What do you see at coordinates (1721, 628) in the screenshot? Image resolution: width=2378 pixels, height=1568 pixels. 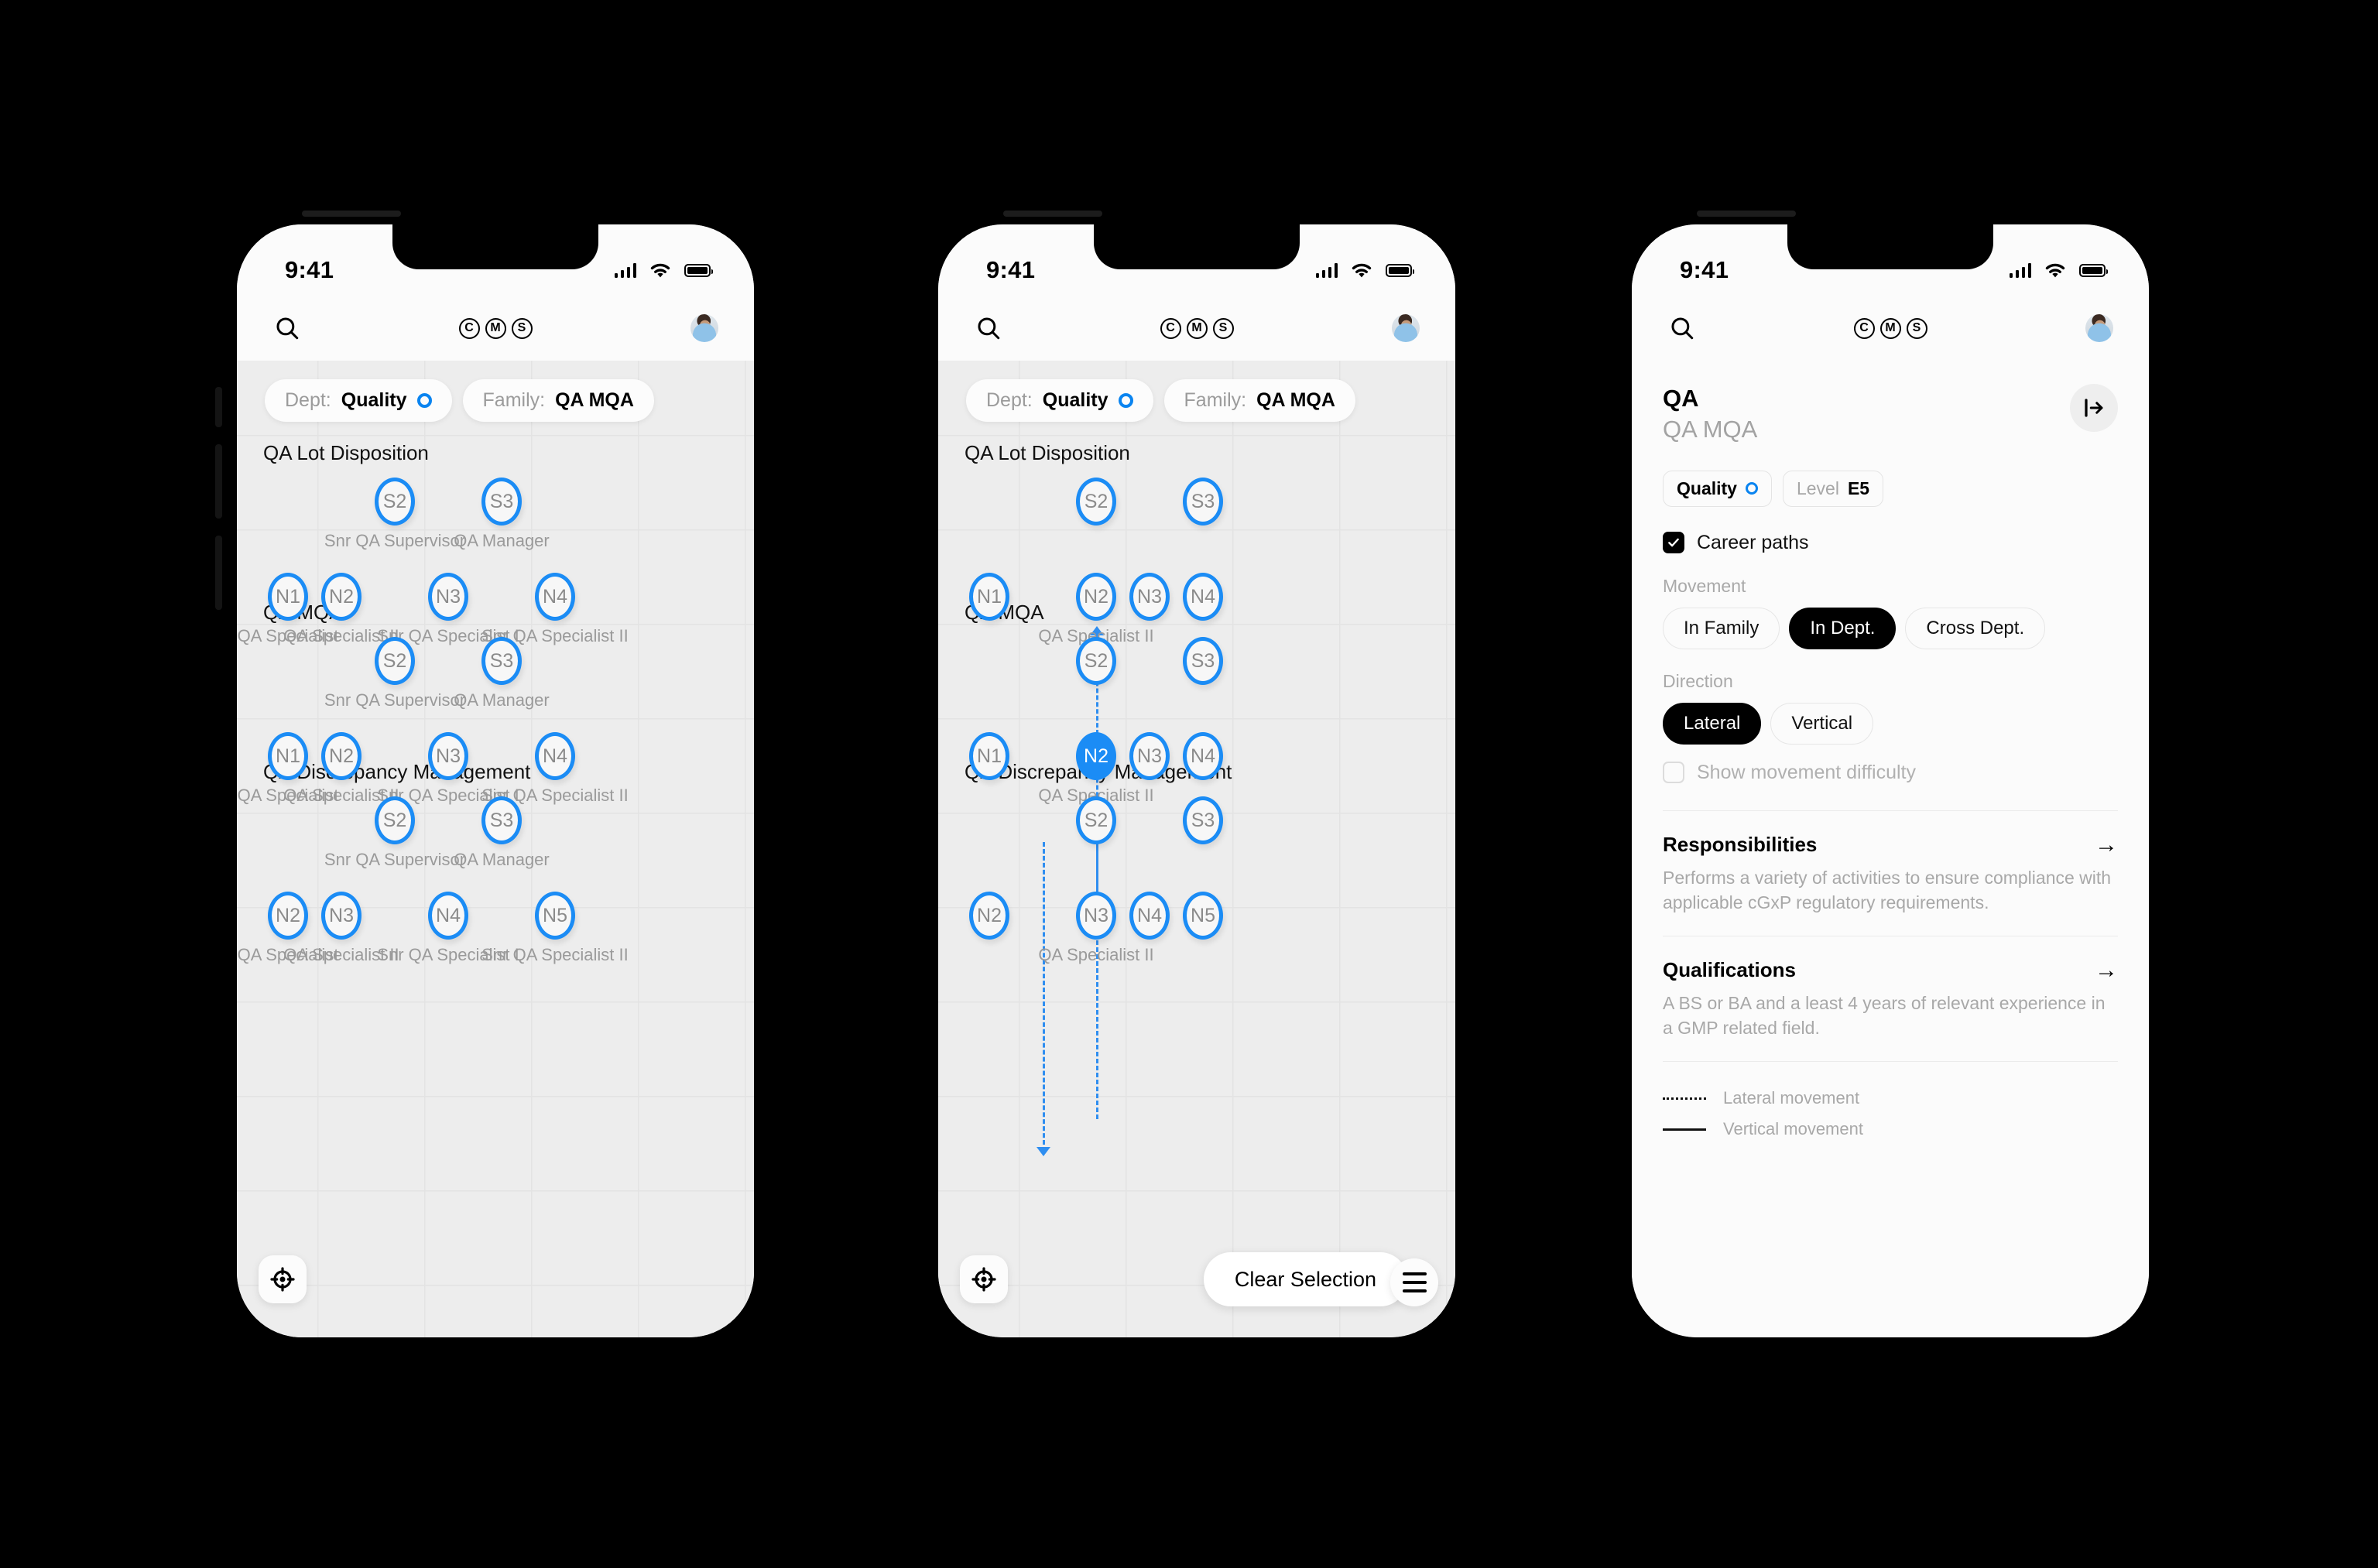 I see `movement-option-in-family: In Family` at bounding box center [1721, 628].